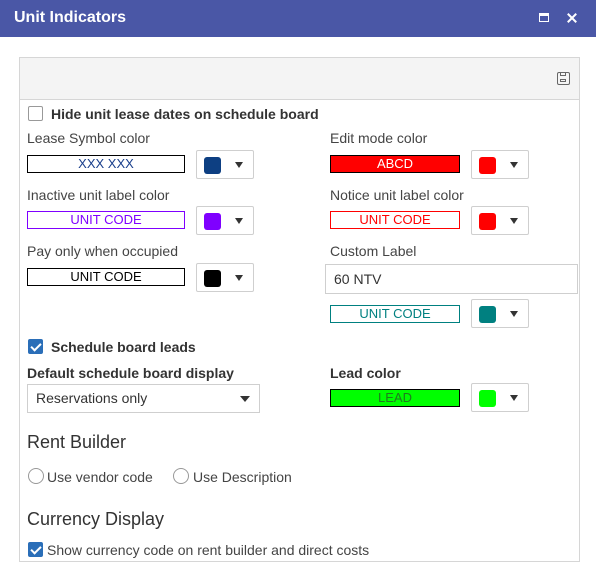 The height and width of the screenshot is (585, 596). What do you see at coordinates (563, 78) in the screenshot?
I see `save-icon` at bounding box center [563, 78].